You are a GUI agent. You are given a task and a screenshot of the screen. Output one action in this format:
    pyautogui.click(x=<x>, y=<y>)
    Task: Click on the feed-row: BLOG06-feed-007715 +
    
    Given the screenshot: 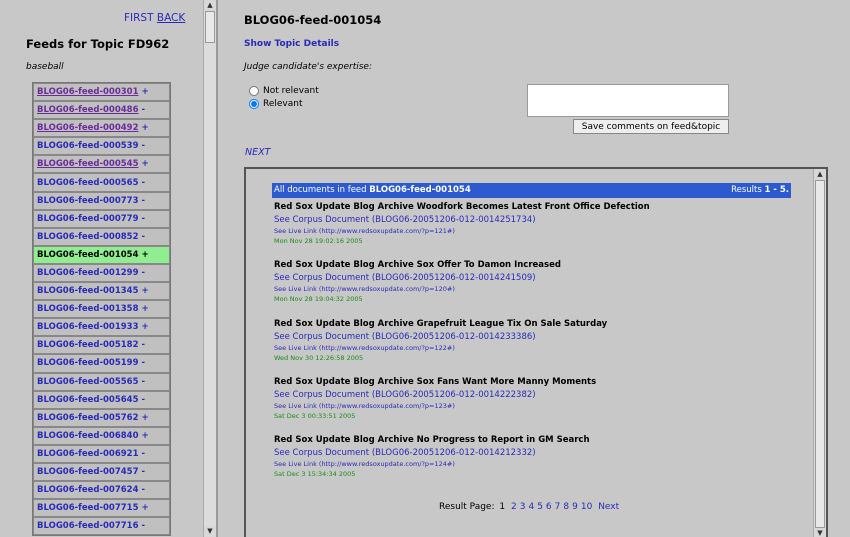 What is the action you would take?
    pyautogui.click(x=101, y=508)
    